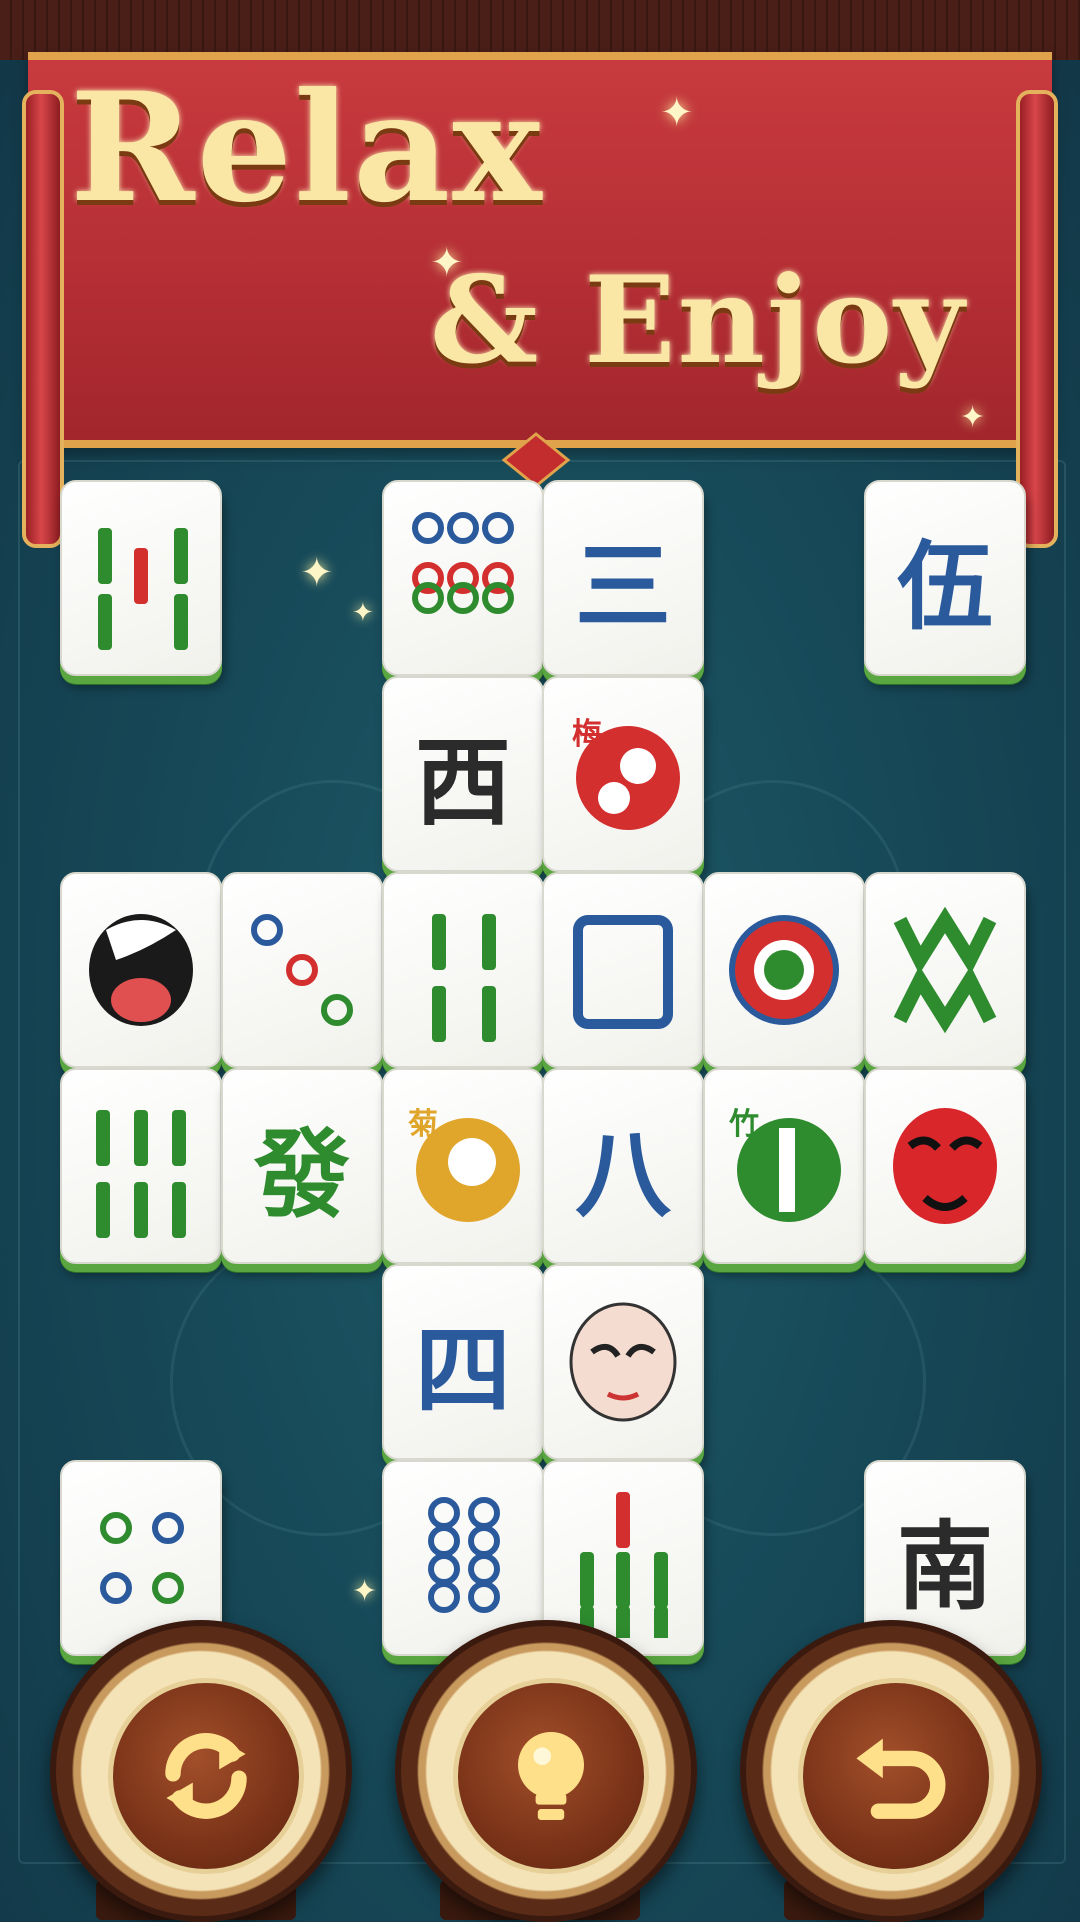 The height and width of the screenshot is (1922, 1080). What do you see at coordinates (945, 586) in the screenshot?
I see `tile-glyph: 伍` at bounding box center [945, 586].